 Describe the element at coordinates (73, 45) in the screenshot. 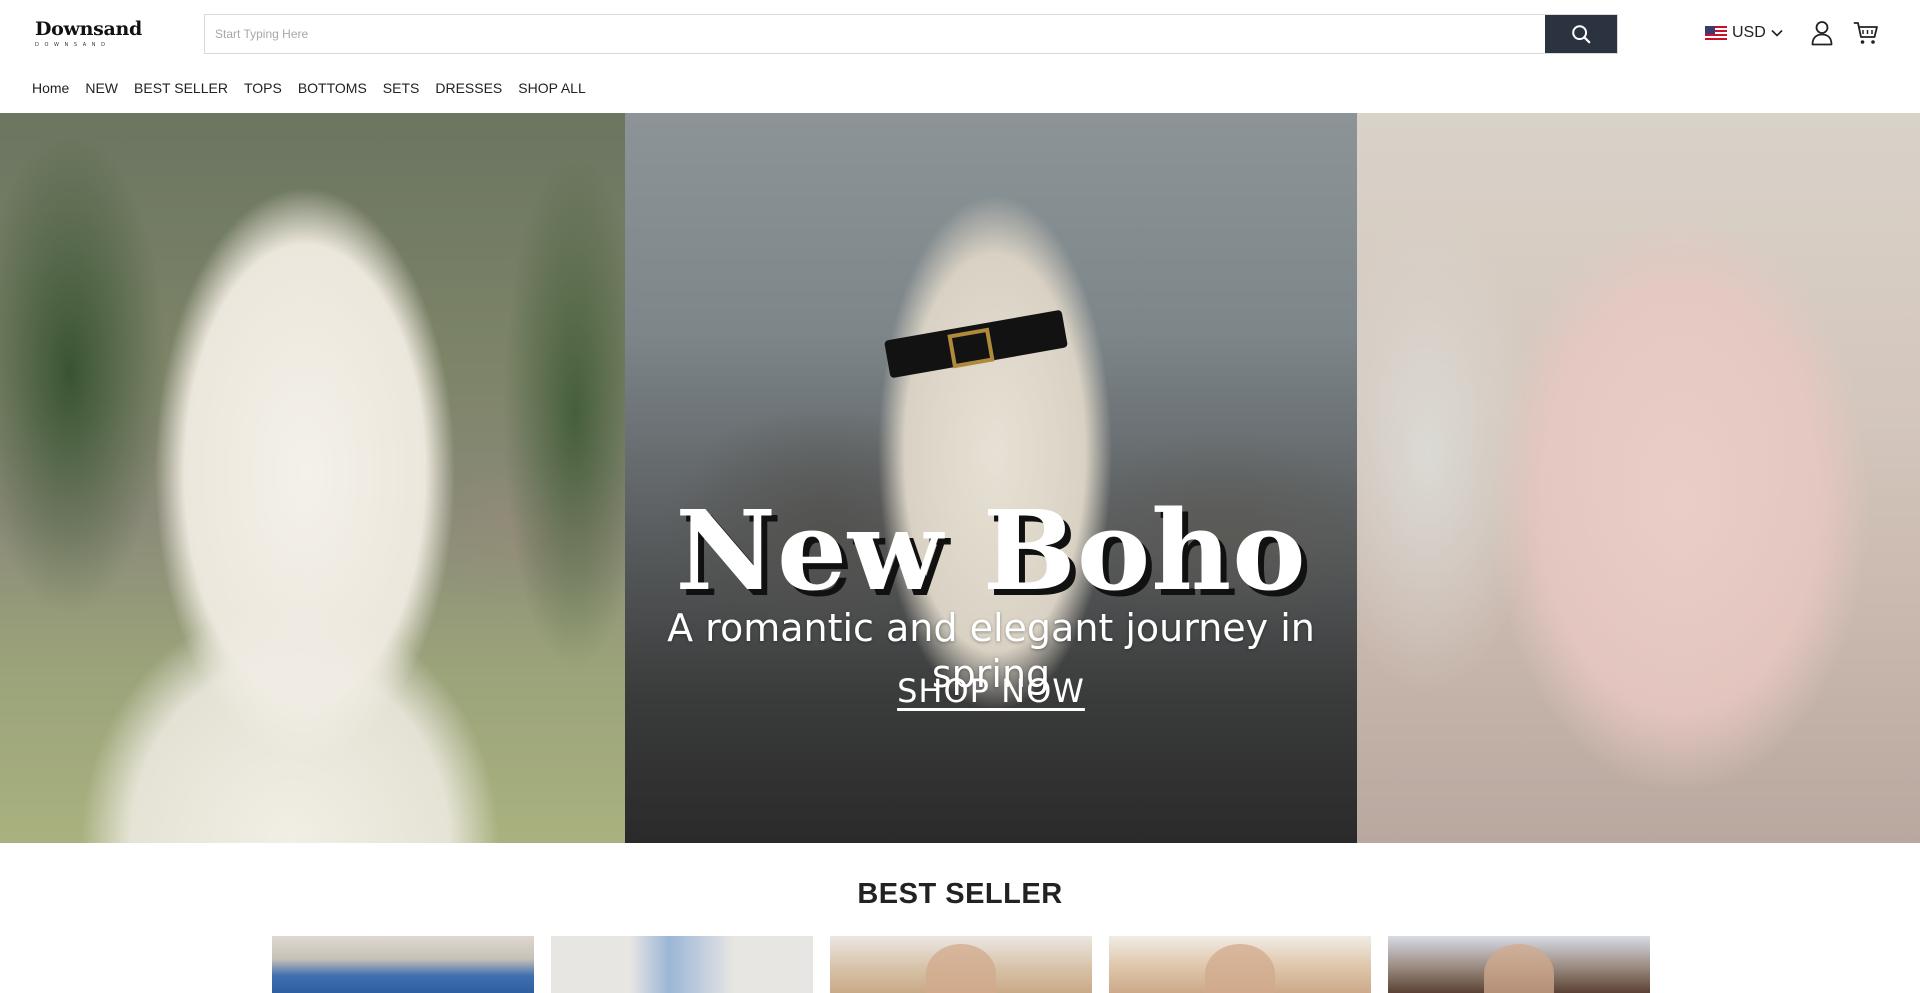

I see `brand-tagline: DOWNSAND` at that location.